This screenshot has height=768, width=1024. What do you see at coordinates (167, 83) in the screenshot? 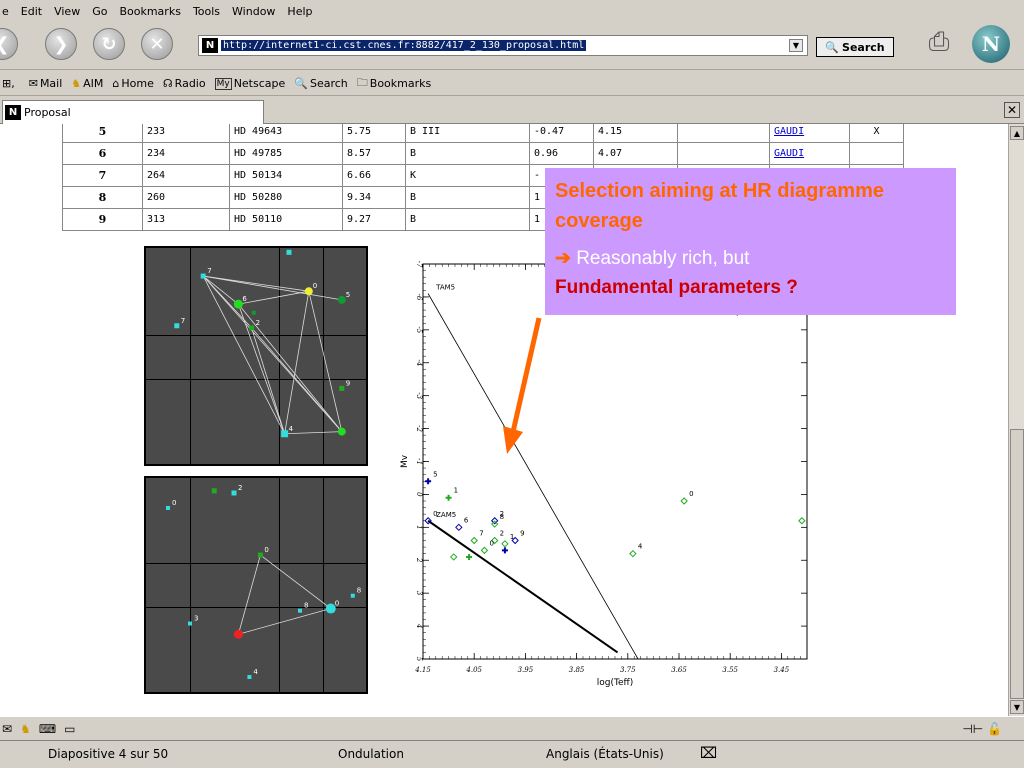
I see `radio-icon: ☊` at bounding box center [167, 83].